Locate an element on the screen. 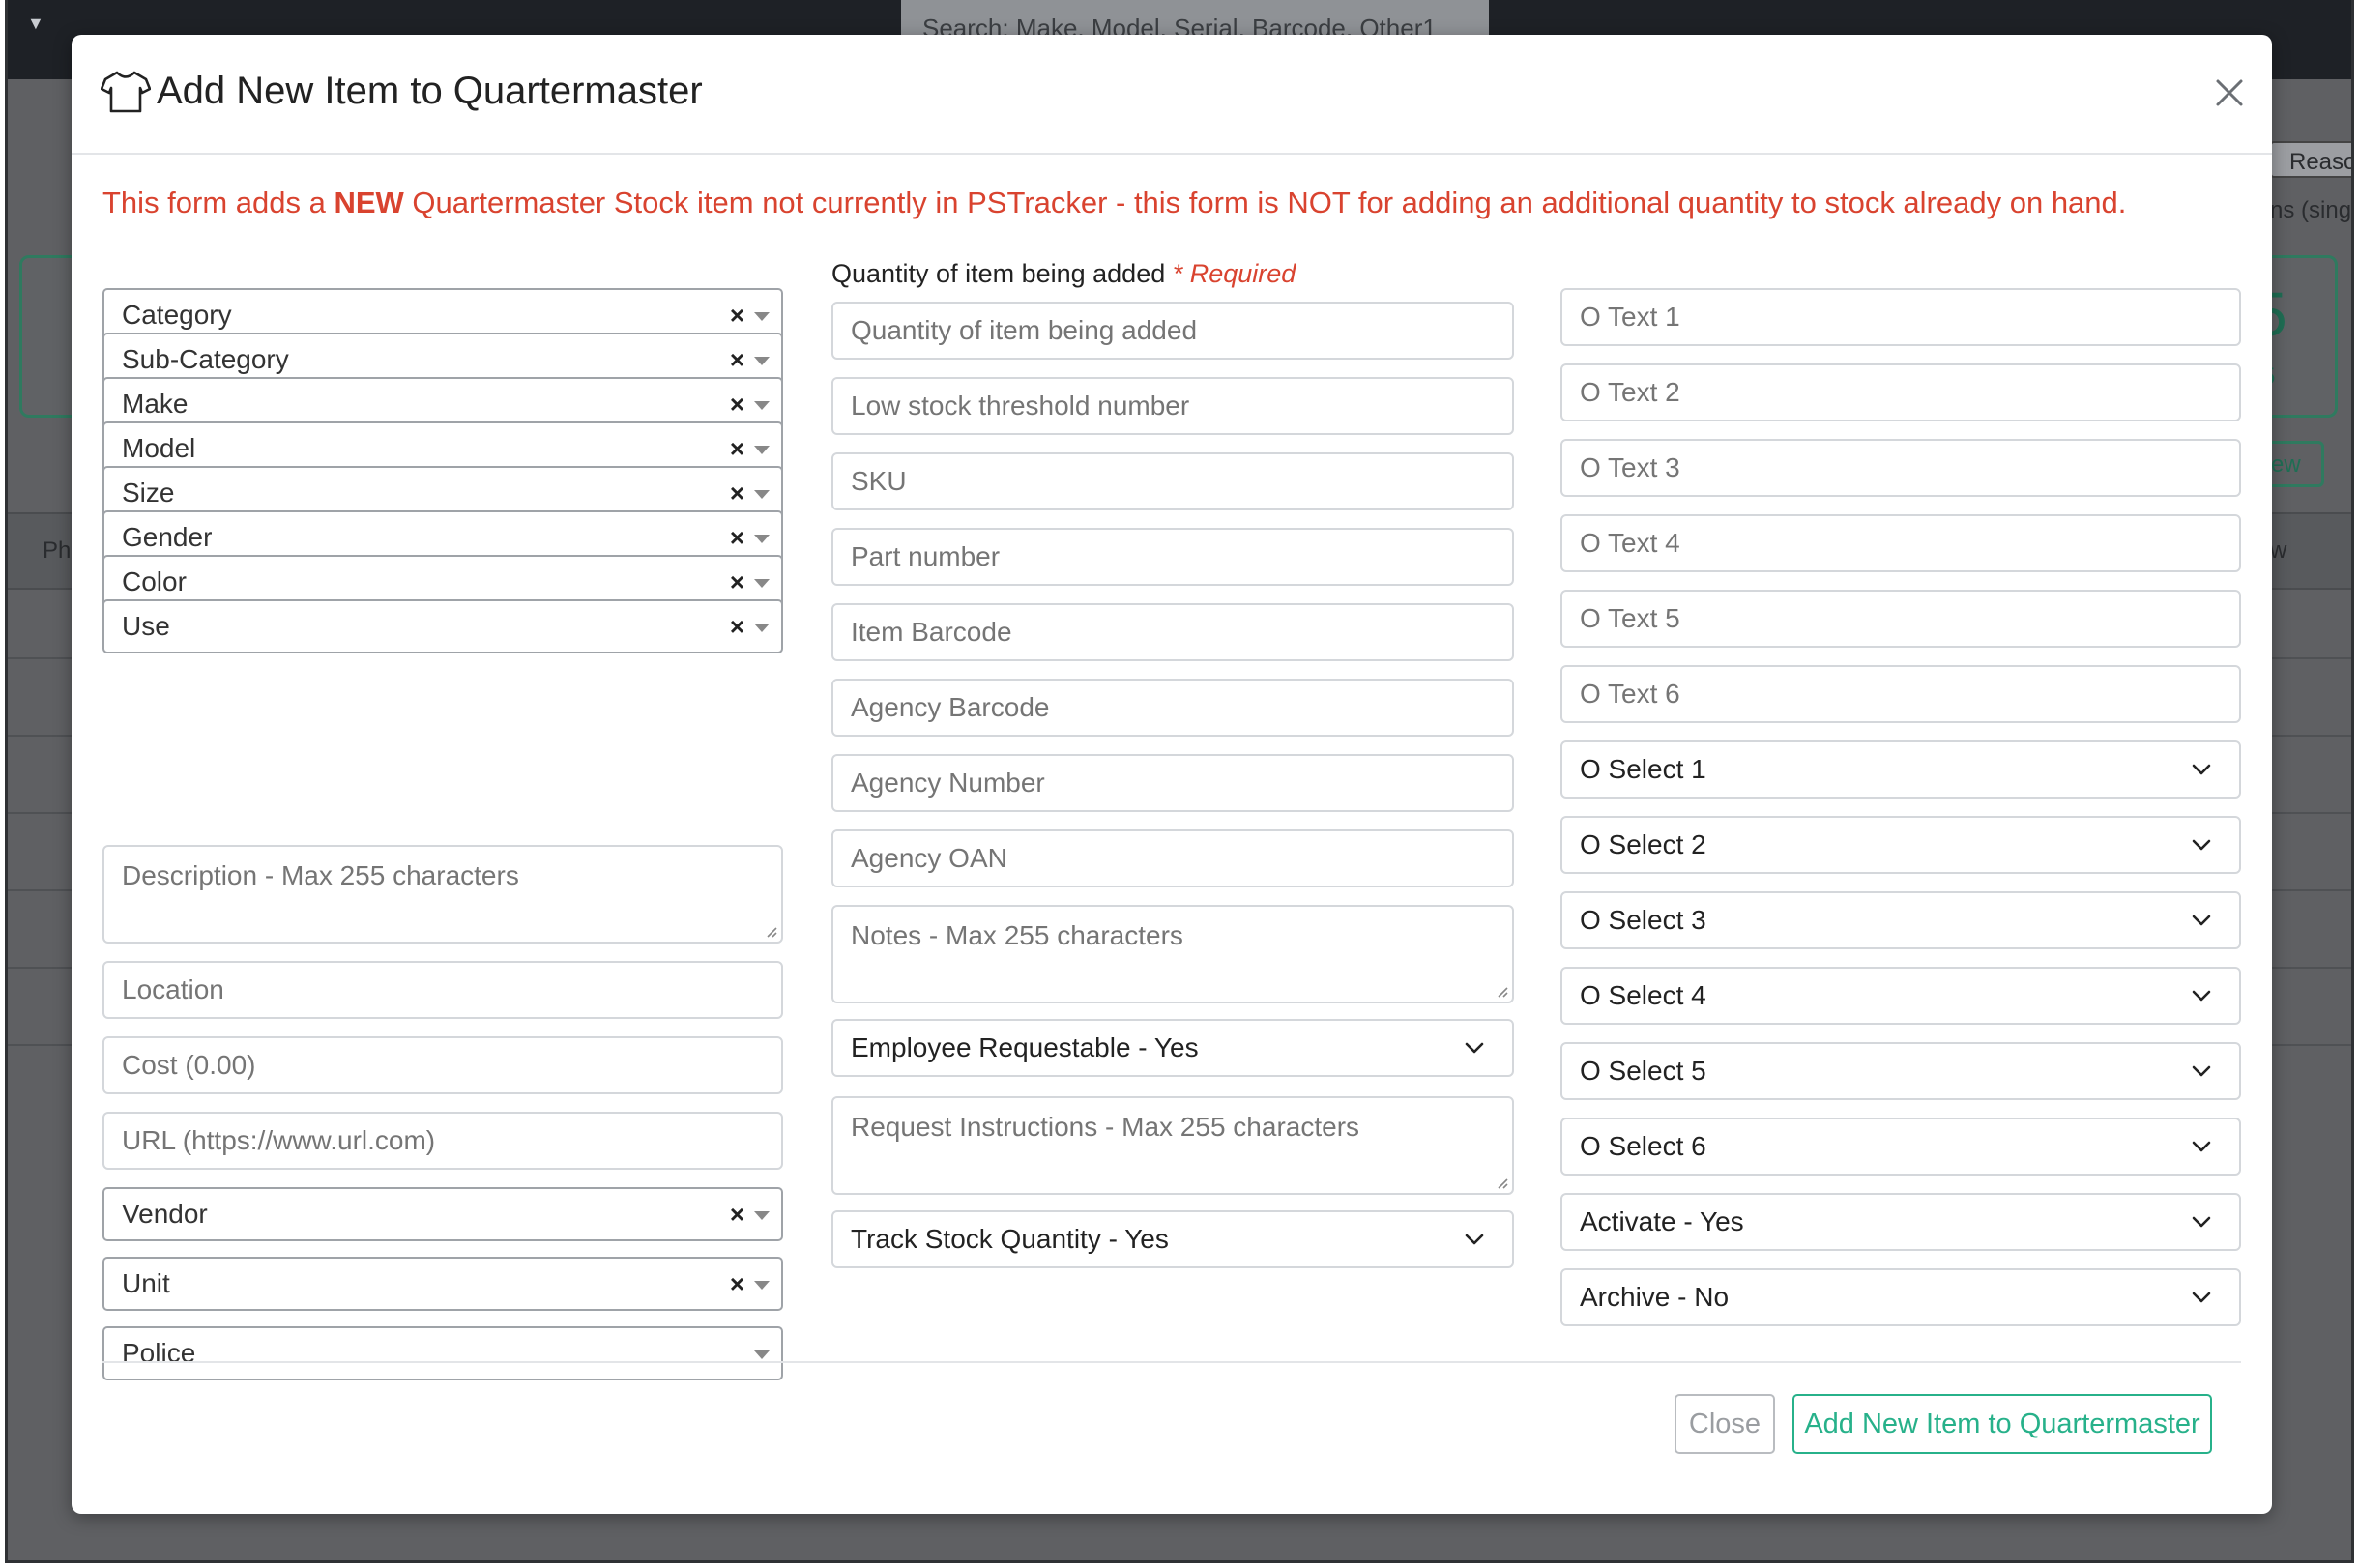 Image resolution: width=2359 pixels, height=1568 pixels. background-column-header: Ph is located at coordinates (57, 550).